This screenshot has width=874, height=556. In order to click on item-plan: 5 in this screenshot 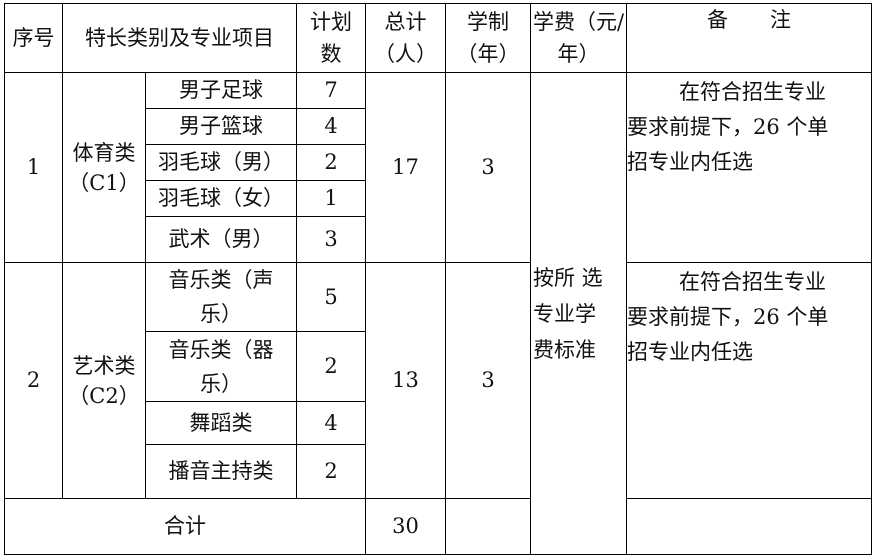, I will do `click(331, 297)`.